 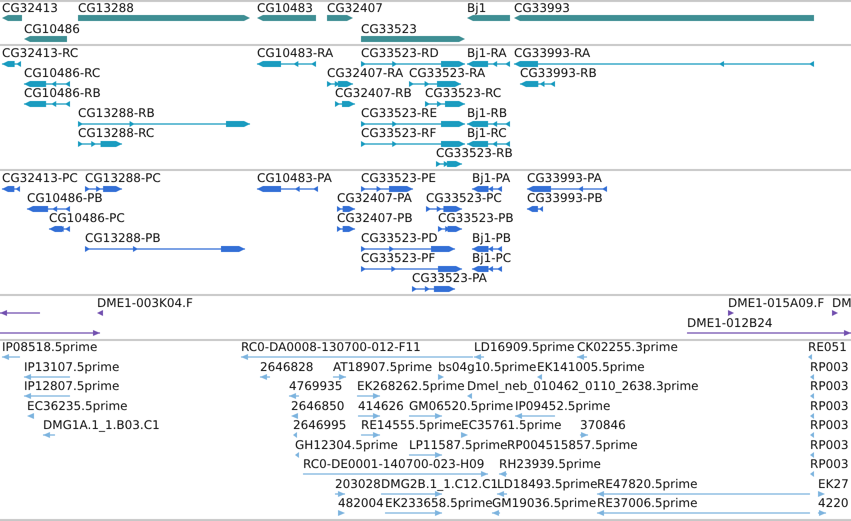 What do you see at coordinates (30, 8) in the screenshot?
I see `feature-label: CG32413` at bounding box center [30, 8].